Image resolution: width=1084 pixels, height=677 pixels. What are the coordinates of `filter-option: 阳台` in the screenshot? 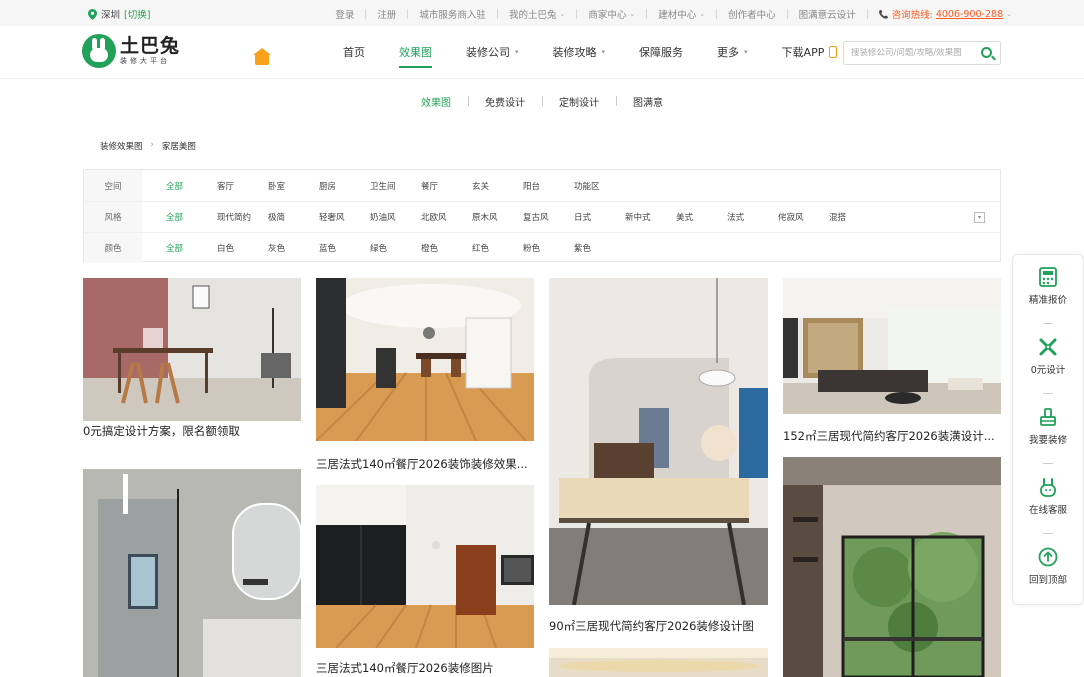 It's located at (548, 186).